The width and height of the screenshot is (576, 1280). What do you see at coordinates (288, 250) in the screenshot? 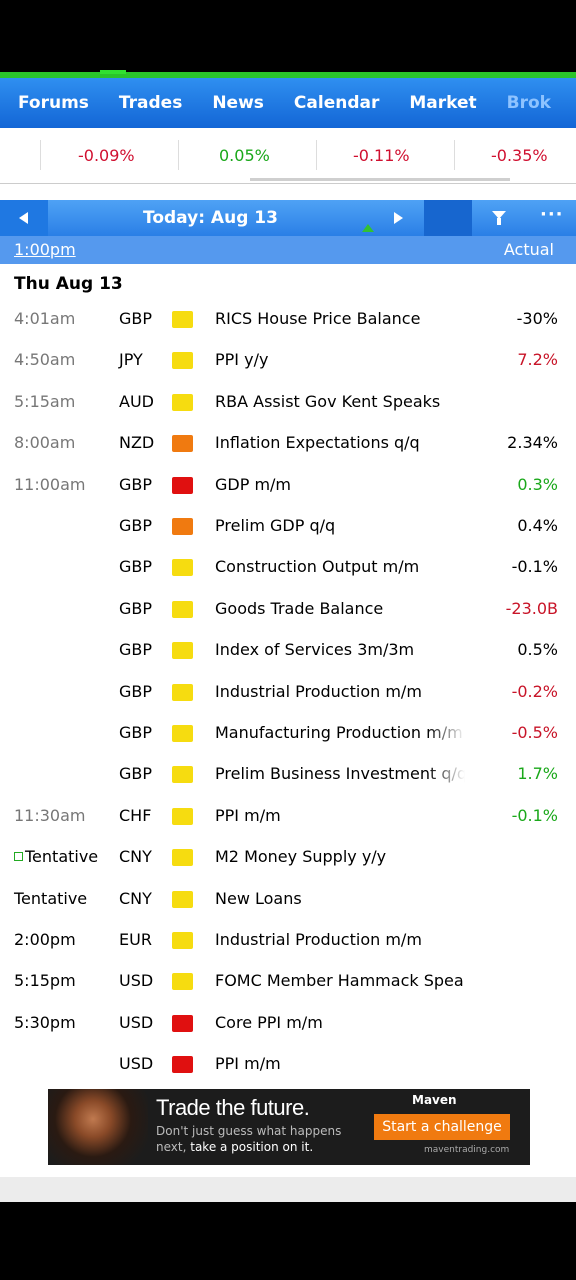
I see `current-time-bar: 1:00pm Actual` at bounding box center [288, 250].